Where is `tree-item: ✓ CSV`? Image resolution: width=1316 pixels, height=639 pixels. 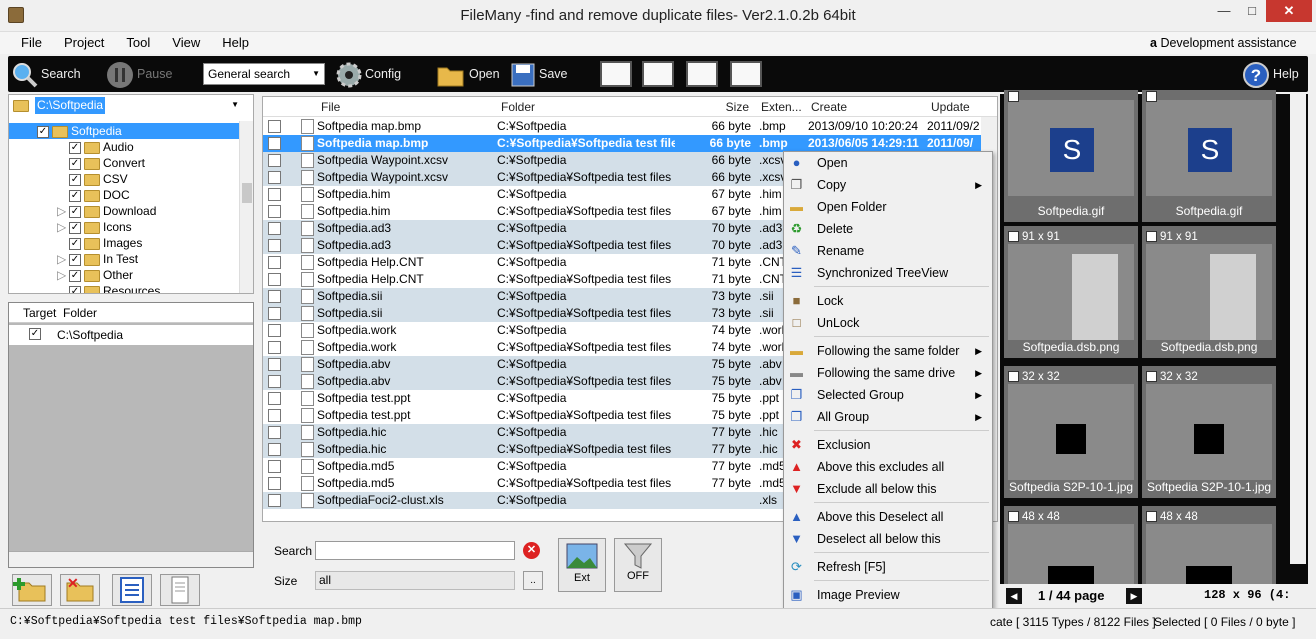 tree-item: ✓ CSV is located at coordinates (98, 179).